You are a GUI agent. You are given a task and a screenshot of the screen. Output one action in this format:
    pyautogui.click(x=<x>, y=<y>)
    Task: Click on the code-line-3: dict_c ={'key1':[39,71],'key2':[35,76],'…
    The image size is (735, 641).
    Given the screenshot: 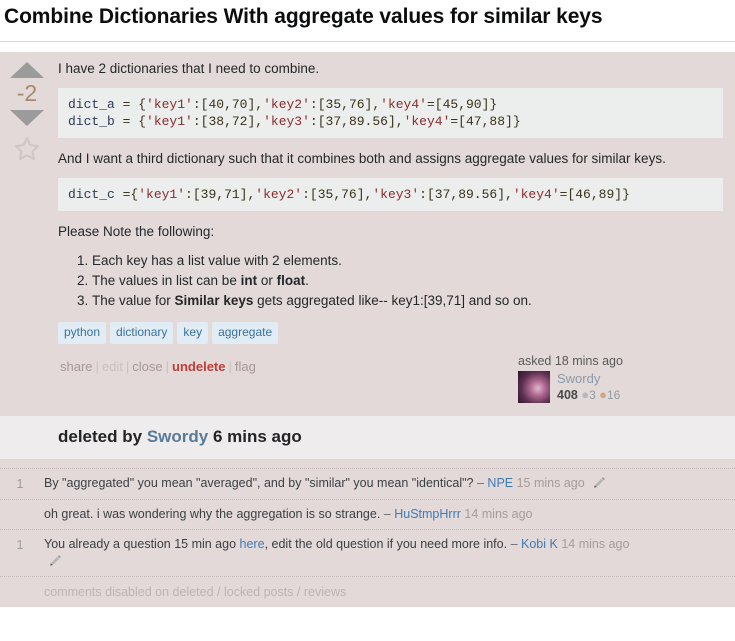 What is the action you would take?
    pyautogui.click(x=349, y=194)
    